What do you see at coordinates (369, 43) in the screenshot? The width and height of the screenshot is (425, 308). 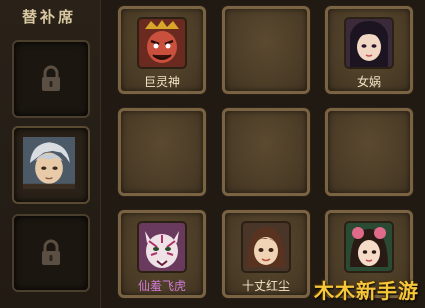 I see `nuwa-portrait` at bounding box center [369, 43].